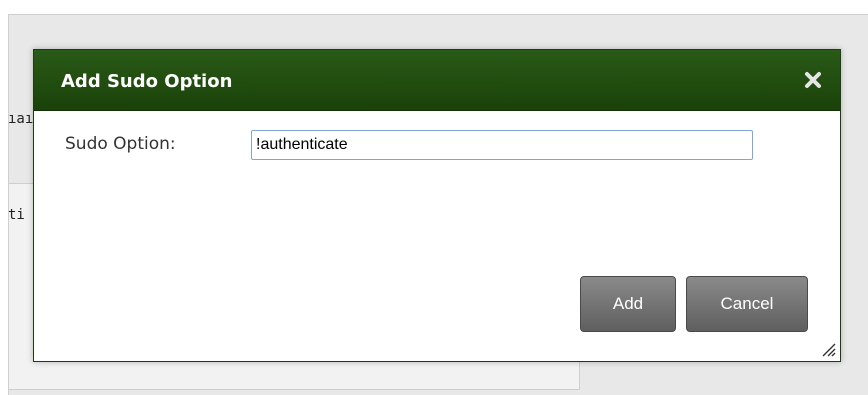 Image resolution: width=868 pixels, height=395 pixels. What do you see at coordinates (827, 348) in the screenshot?
I see `resize-grip-icon` at bounding box center [827, 348].